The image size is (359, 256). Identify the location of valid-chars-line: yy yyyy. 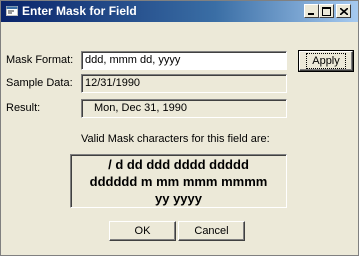
(178, 198).